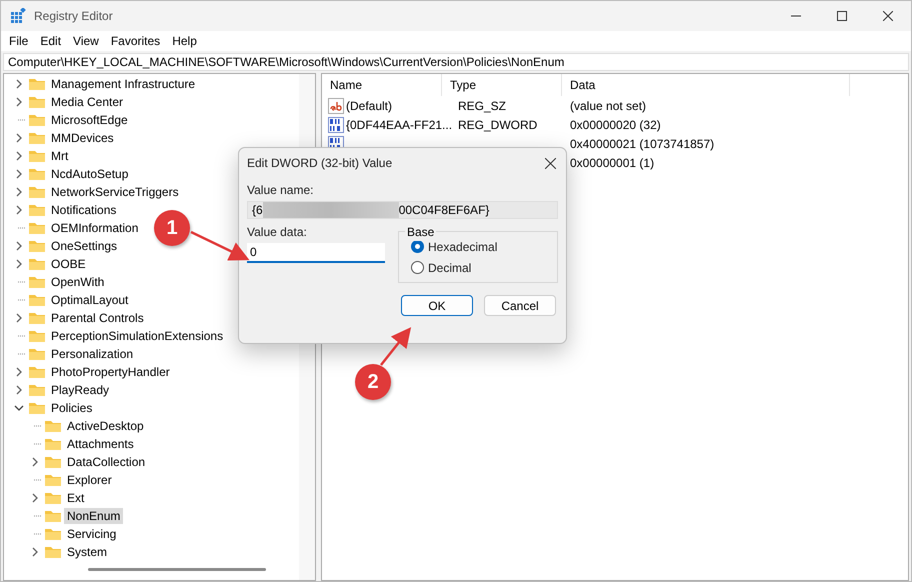 The width and height of the screenshot is (912, 582). What do you see at coordinates (615, 125) in the screenshot?
I see `value-data: 0x00000020 (32)` at bounding box center [615, 125].